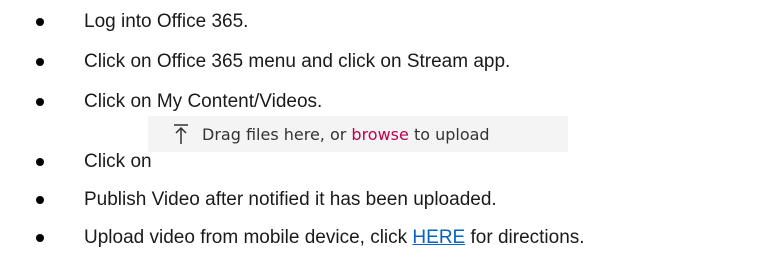  What do you see at coordinates (277, 134) in the screenshot?
I see `upload-prompt-text: Drag files here, or` at bounding box center [277, 134].